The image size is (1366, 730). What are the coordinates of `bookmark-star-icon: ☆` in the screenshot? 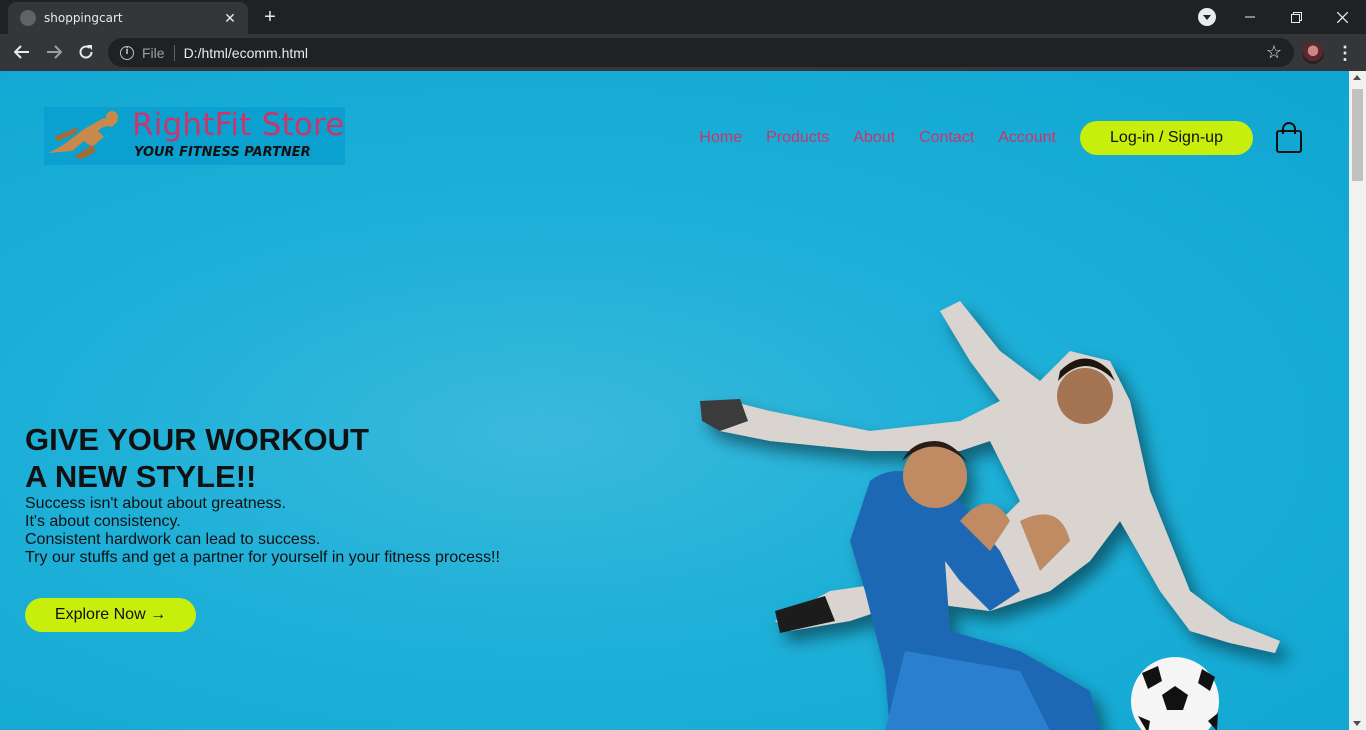 It's located at (1274, 52).